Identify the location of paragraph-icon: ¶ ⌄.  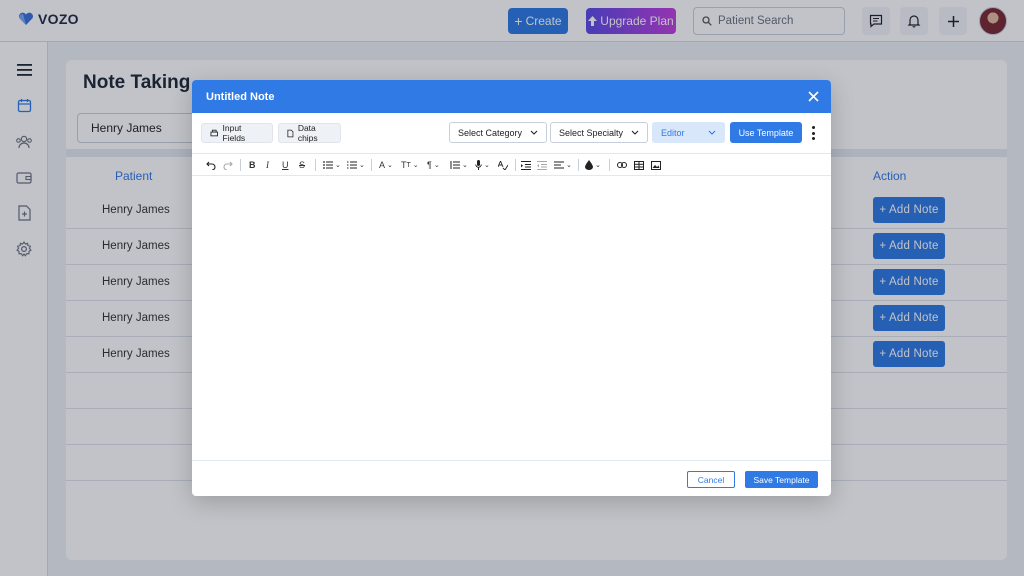
(433, 165).